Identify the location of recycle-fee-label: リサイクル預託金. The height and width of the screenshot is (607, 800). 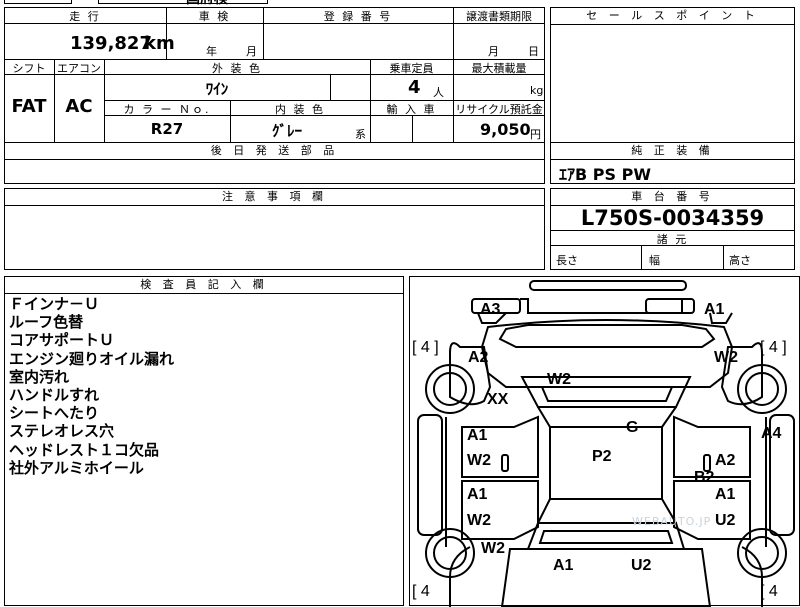
(499, 109).